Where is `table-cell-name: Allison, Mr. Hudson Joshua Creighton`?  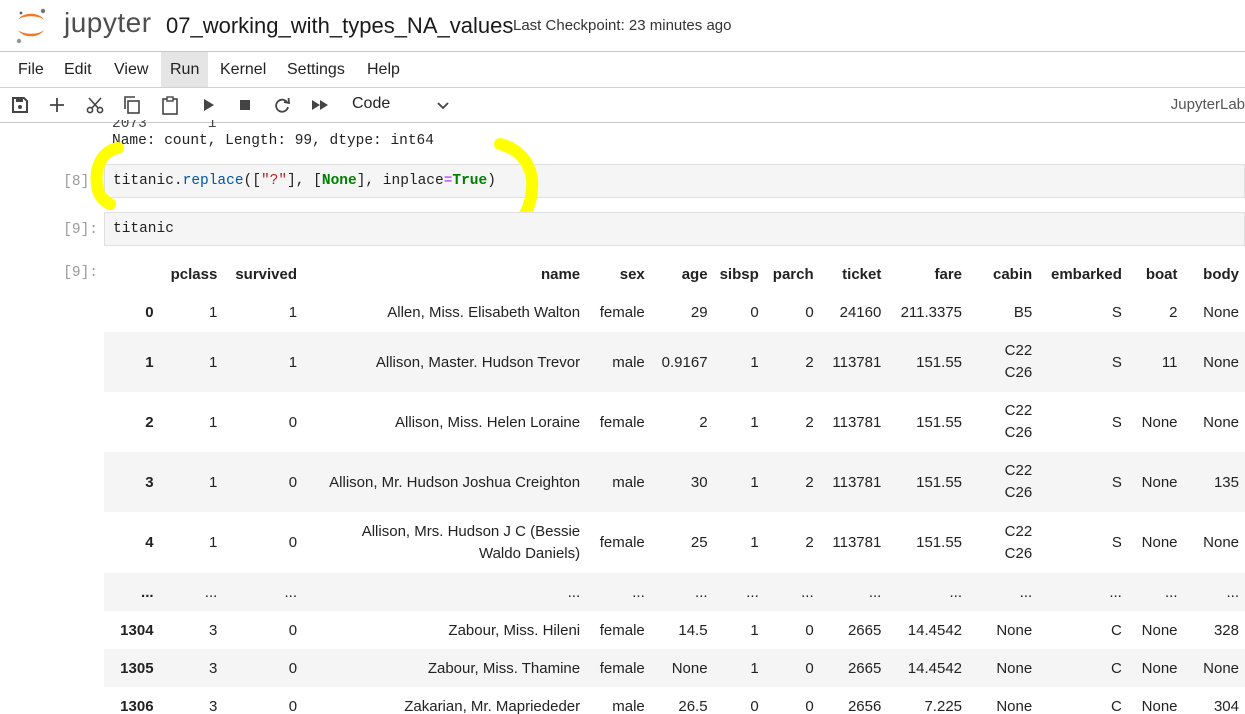
table-cell-name: Allison, Mr. Hudson Joshua Creighton is located at coordinates (455, 482).